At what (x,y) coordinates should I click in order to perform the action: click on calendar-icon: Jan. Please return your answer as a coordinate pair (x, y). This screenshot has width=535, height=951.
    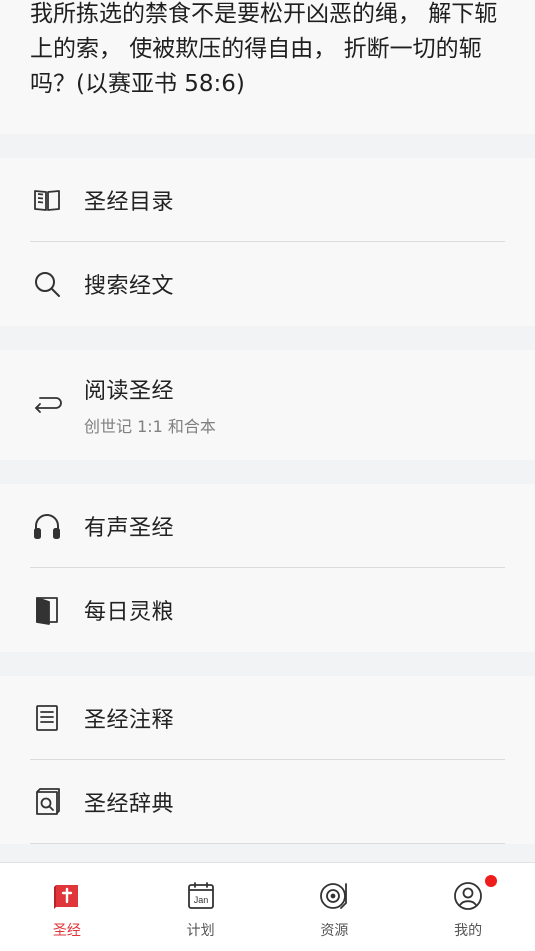
    Looking at the image, I should click on (200, 895).